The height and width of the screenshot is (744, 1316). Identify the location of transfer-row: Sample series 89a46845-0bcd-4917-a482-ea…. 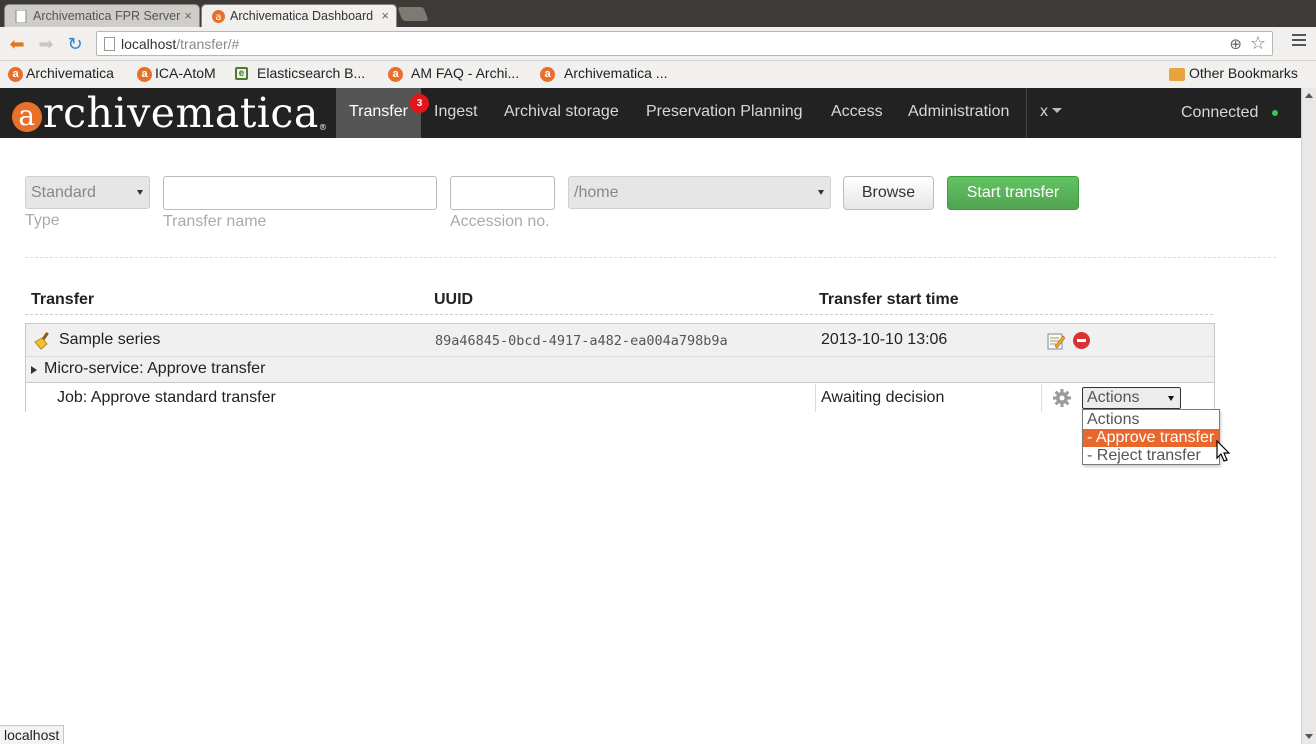
(620, 340).